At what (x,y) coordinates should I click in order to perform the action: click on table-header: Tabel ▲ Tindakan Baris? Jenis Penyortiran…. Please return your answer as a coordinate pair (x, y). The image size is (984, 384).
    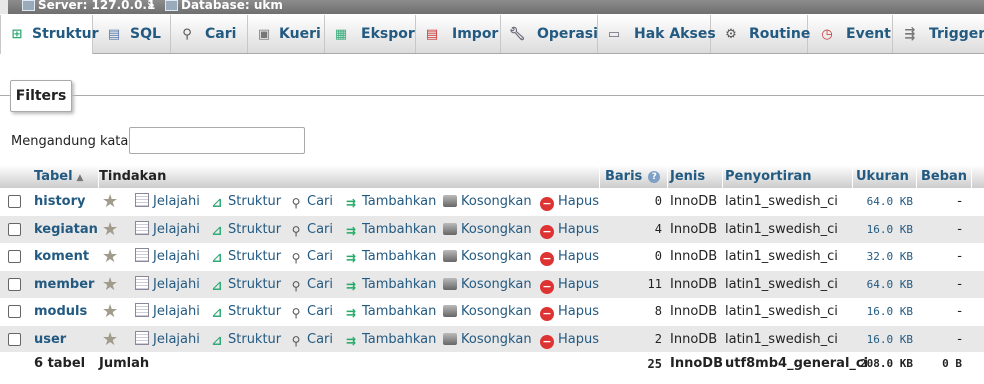
    Looking at the image, I should click on (492, 177).